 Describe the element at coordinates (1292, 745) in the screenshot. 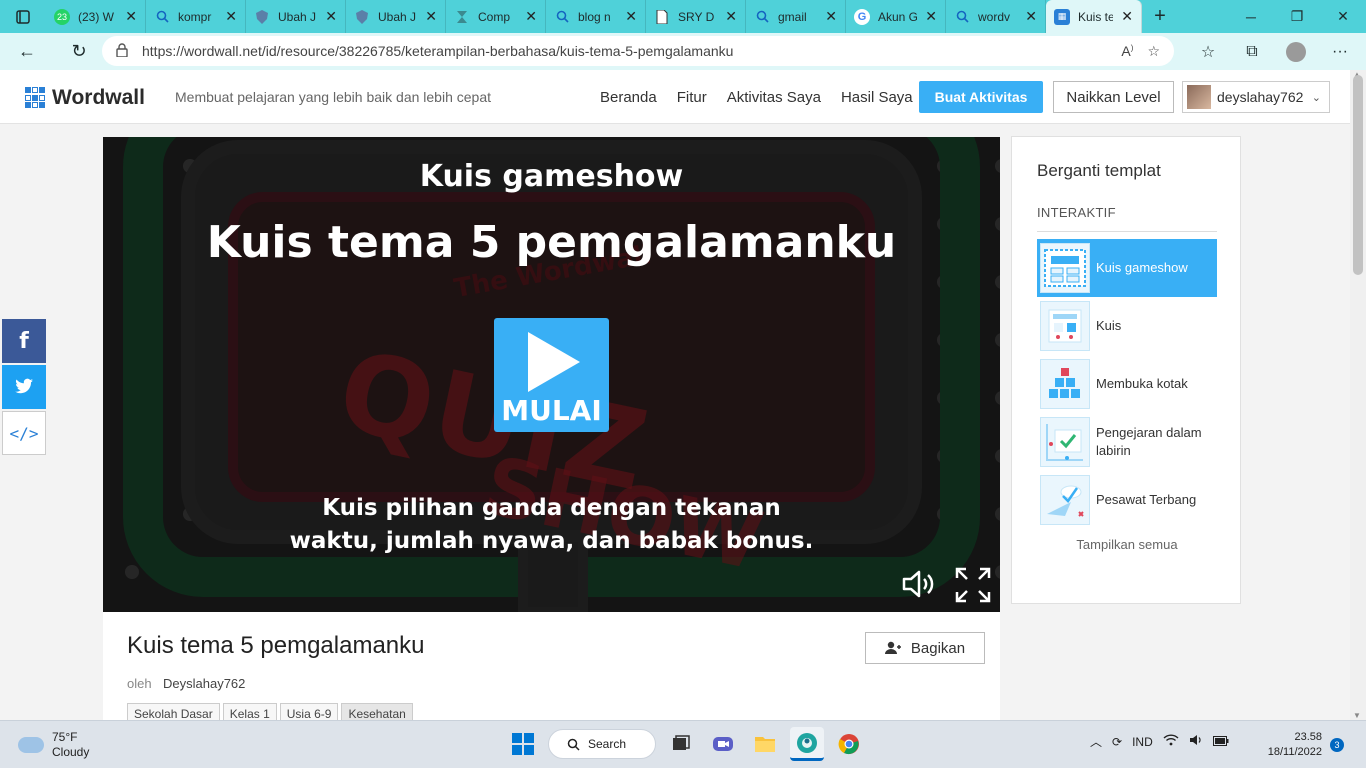

I see `clock: 23.58 18/11/2022` at that location.